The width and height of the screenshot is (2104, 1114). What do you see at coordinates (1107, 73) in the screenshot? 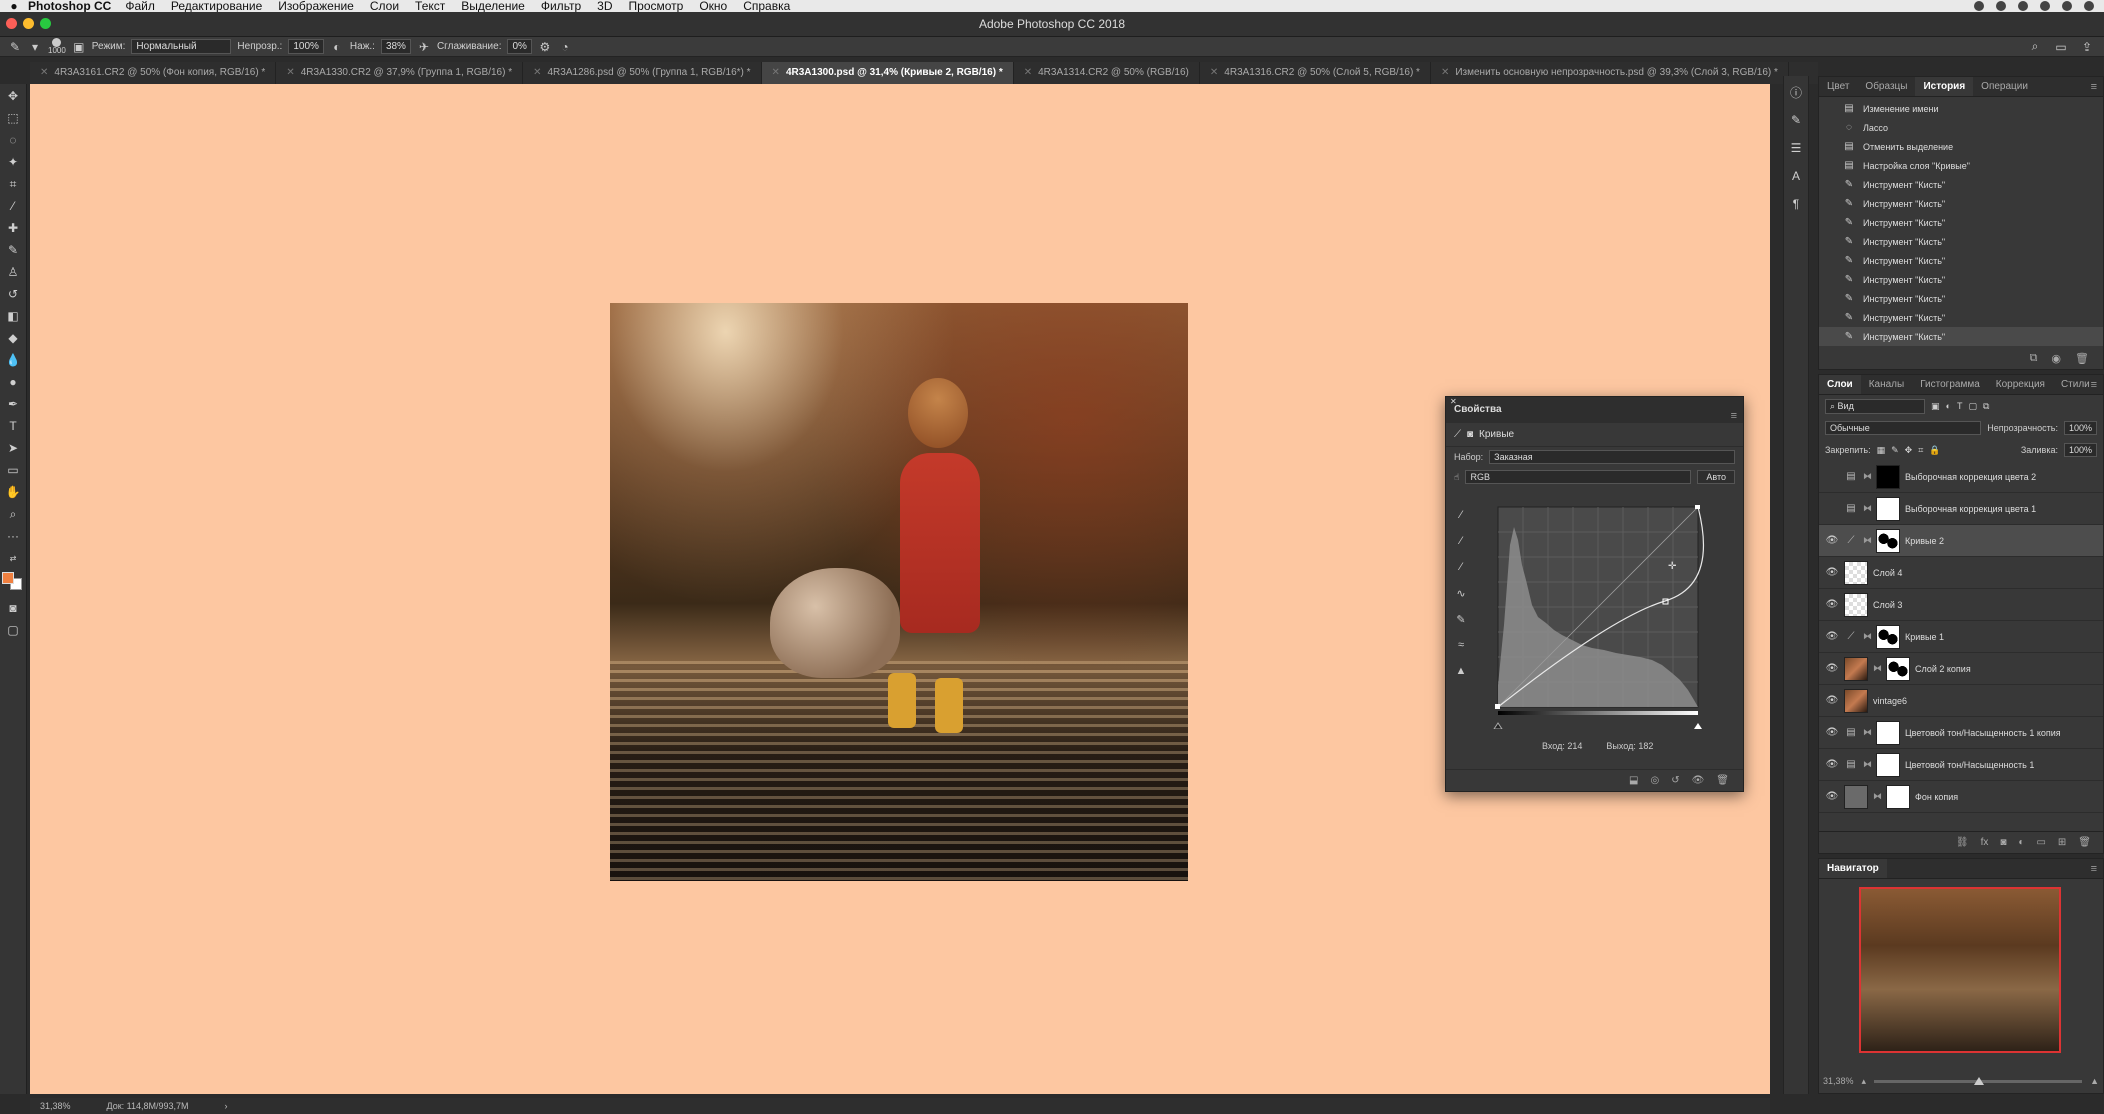
I see `doc-tab: ✕ 4R3A1314.CR2 @ 50% (RGB/16)` at bounding box center [1107, 73].